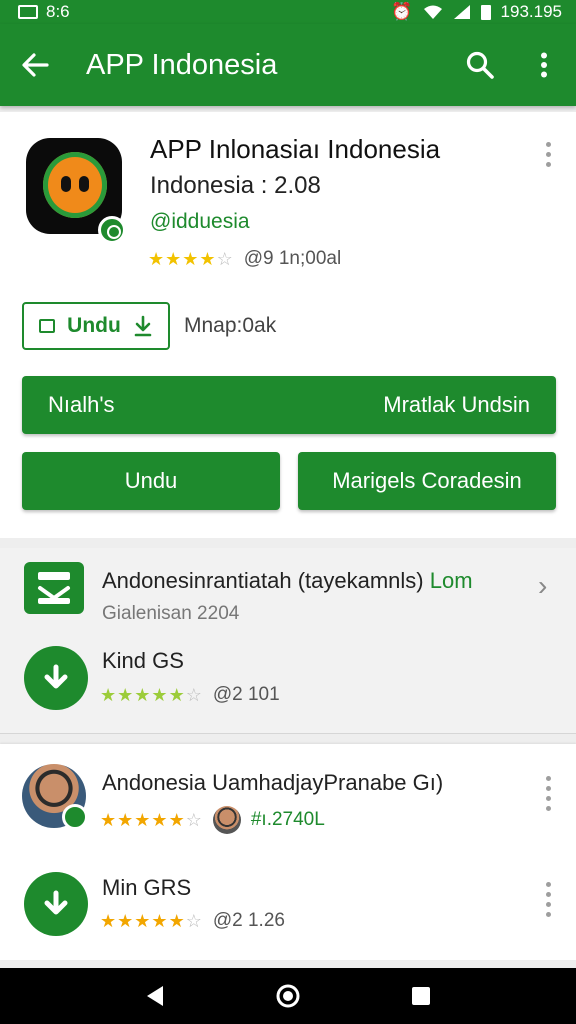 The height and width of the screenshot is (1024, 576). I want to click on rating-count: @9 1n;00al, so click(292, 258).